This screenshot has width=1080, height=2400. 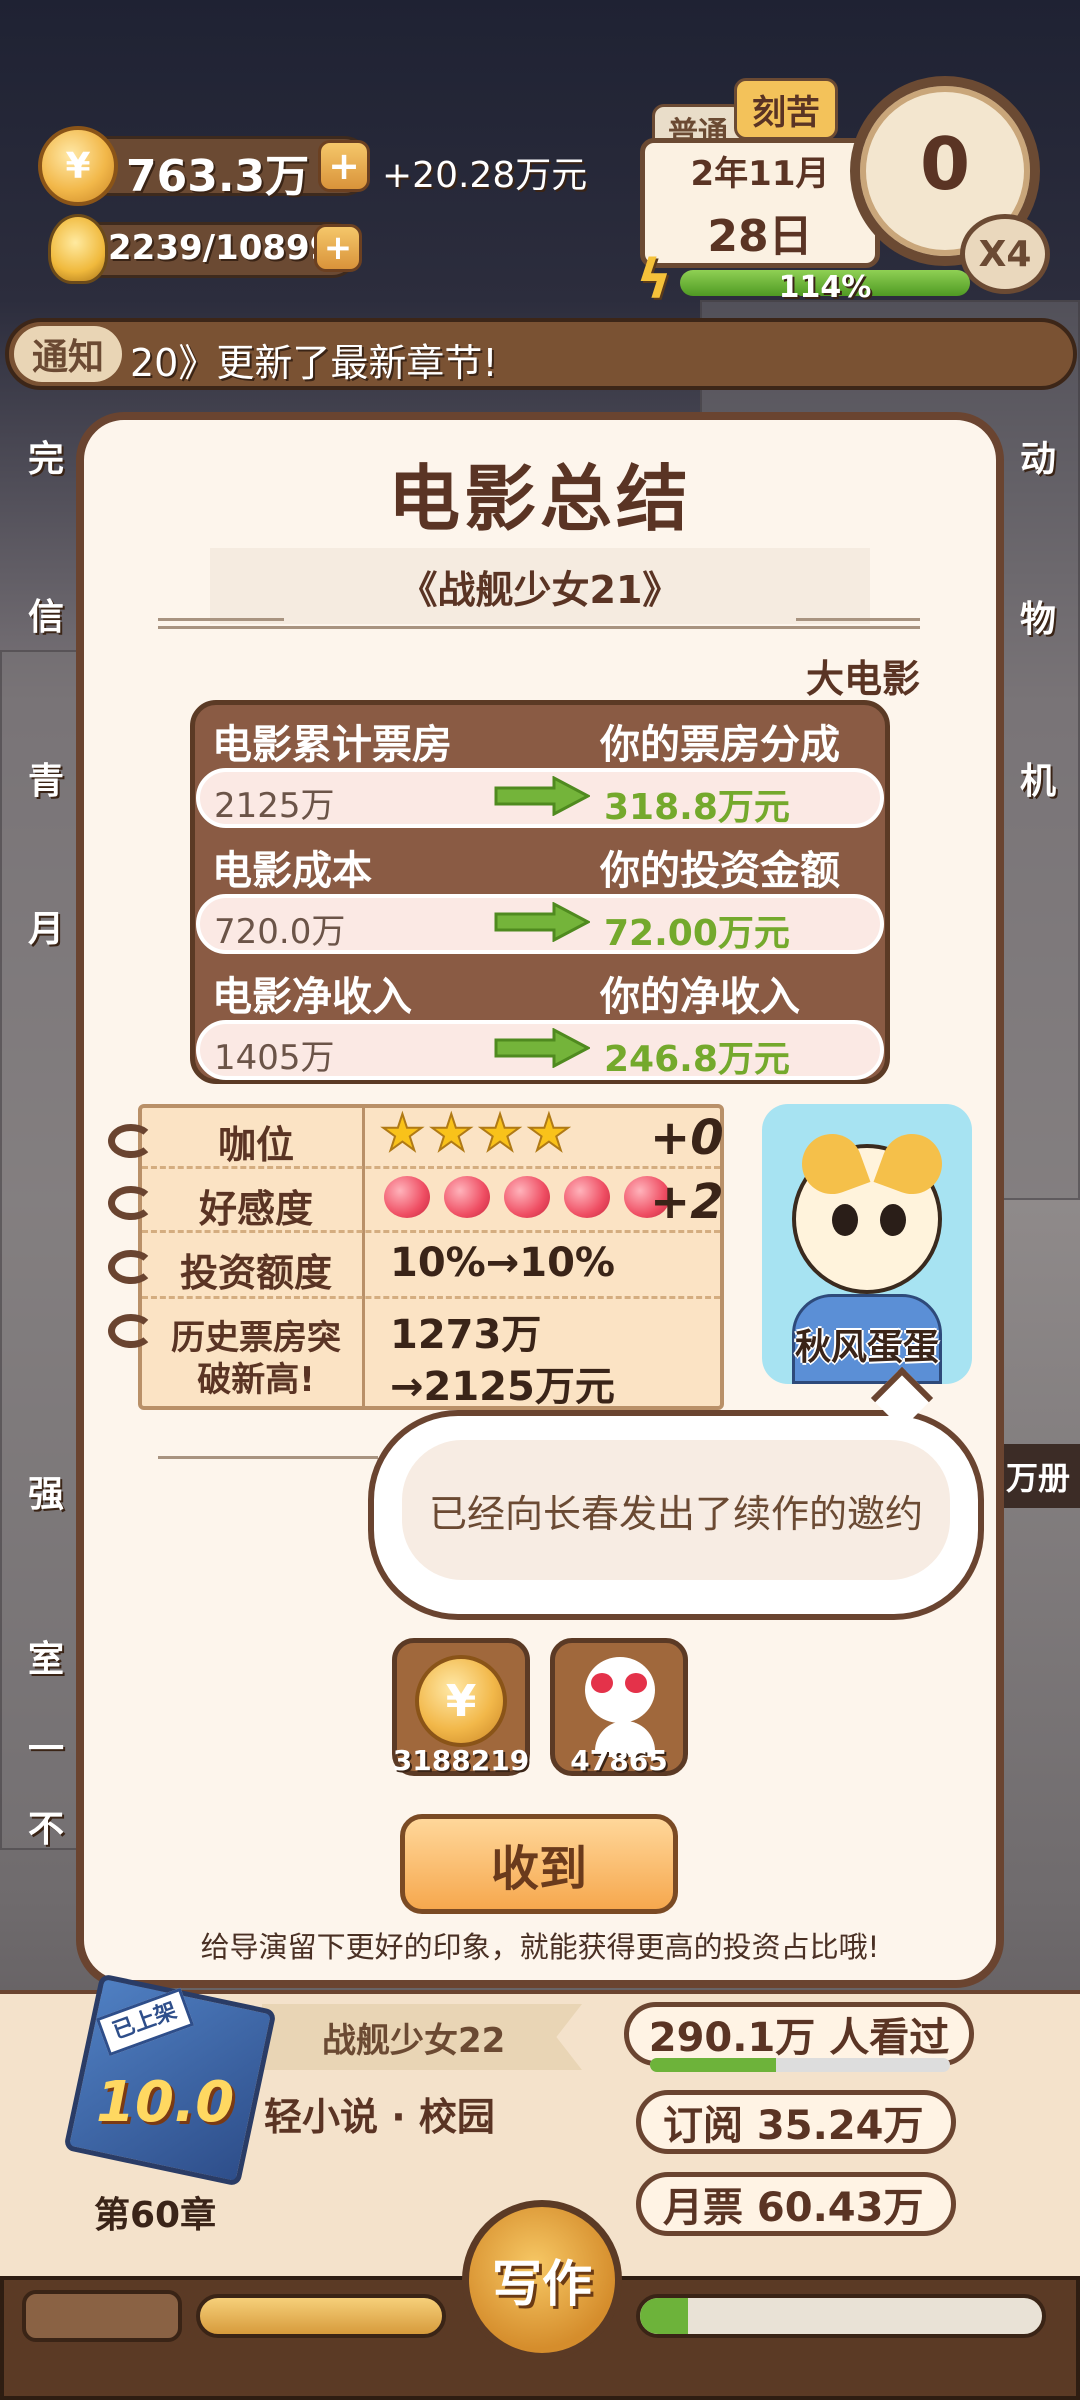 I want to click on viewers-bar, so click(x=800, y=2065).